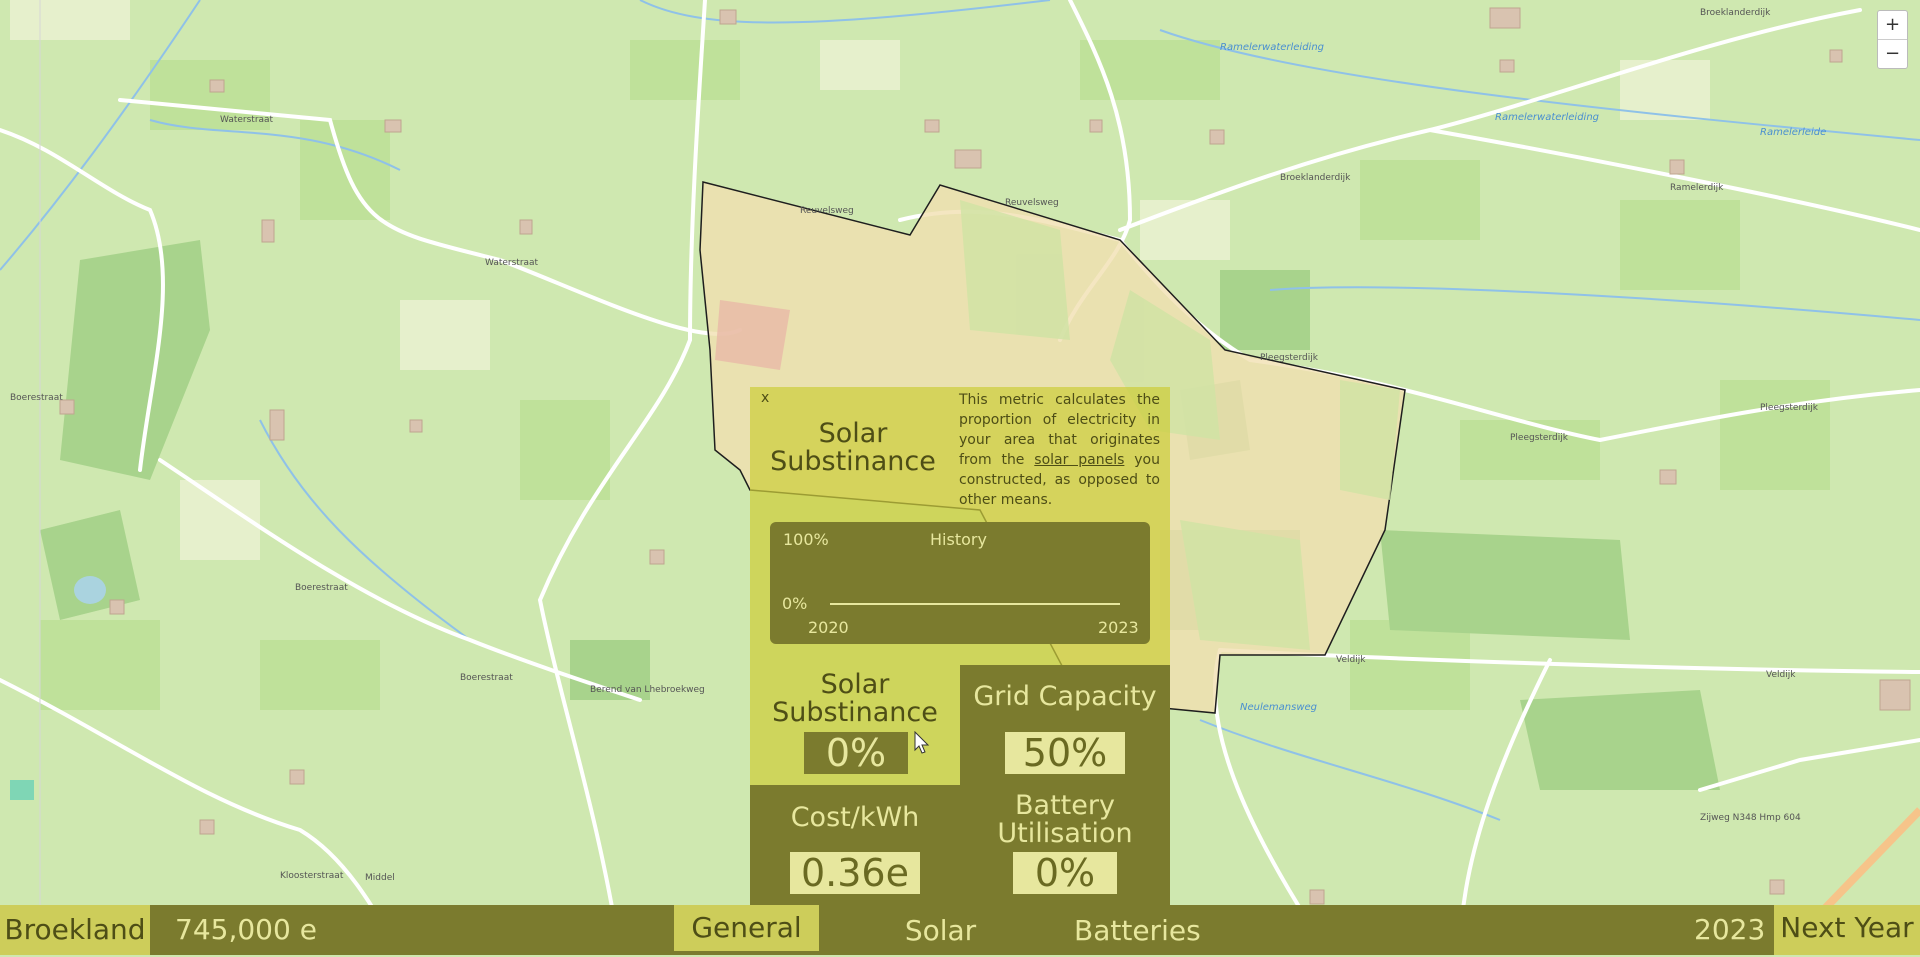 The image size is (1920, 957). Describe the element at coordinates (855, 873) in the screenshot. I see `metric-value: 0.36e` at that location.